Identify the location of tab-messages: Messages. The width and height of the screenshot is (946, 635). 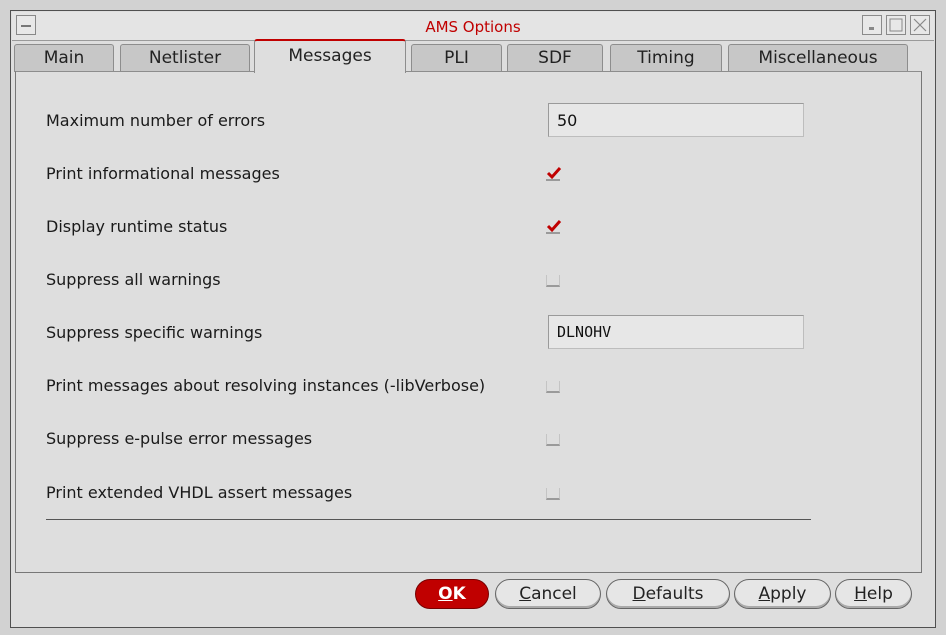
(330, 56).